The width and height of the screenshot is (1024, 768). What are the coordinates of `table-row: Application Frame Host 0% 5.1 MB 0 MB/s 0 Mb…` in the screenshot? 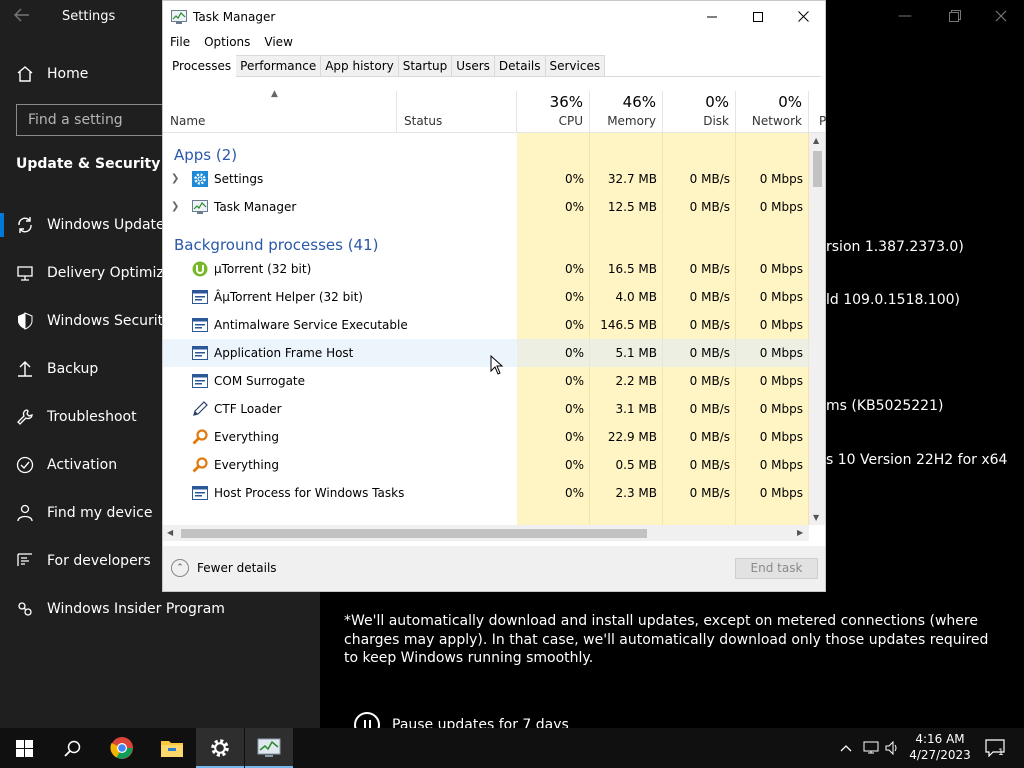 It's located at (486, 353).